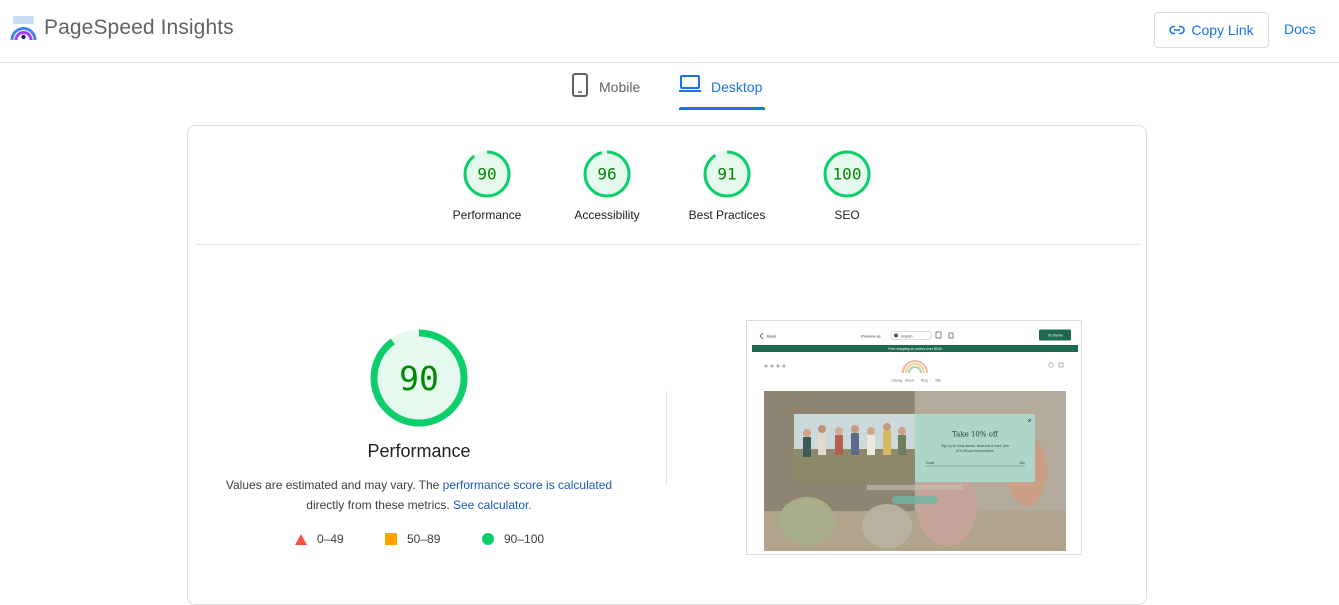 The image size is (1339, 605). What do you see at coordinates (847, 215) in the screenshot?
I see `gauge-label: SEO` at bounding box center [847, 215].